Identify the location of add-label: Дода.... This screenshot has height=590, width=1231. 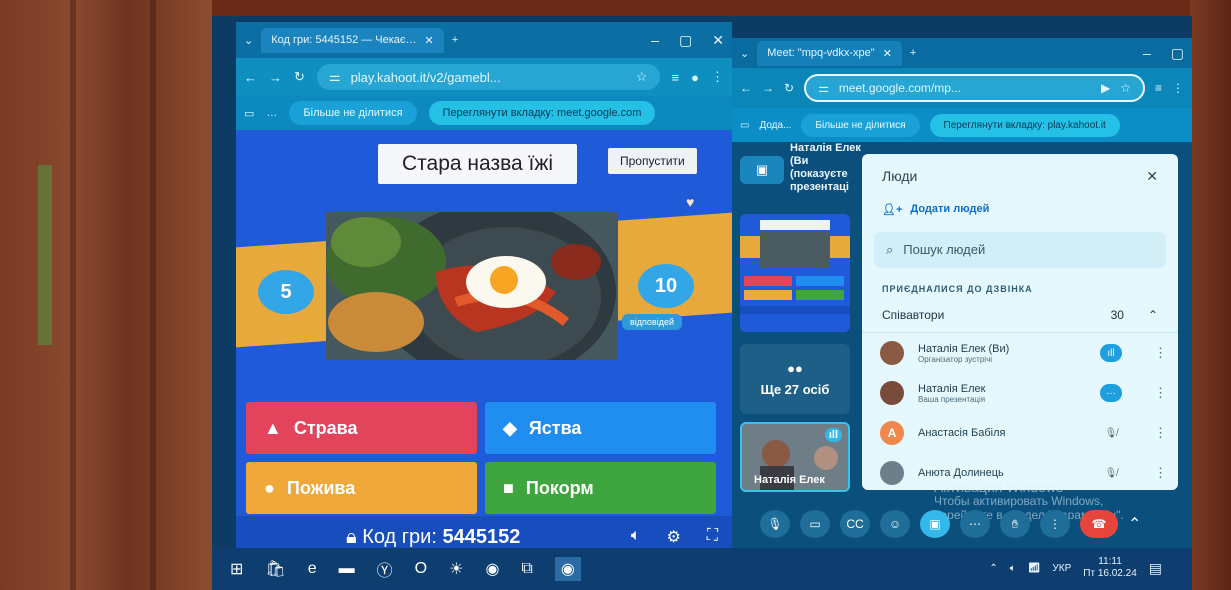
(775, 125).